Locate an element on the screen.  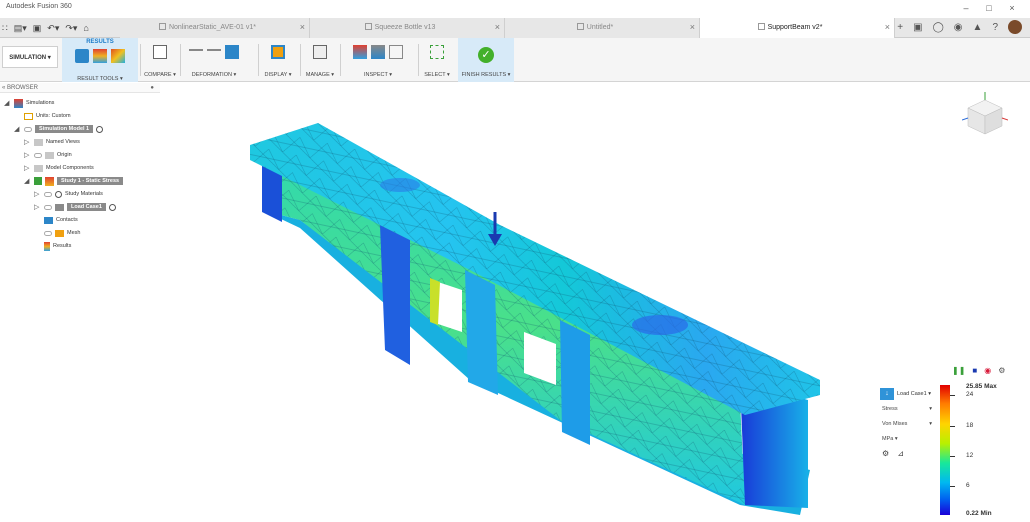
tree-study-materials: ▷ Study Materials is located at coordinates (68, 194).